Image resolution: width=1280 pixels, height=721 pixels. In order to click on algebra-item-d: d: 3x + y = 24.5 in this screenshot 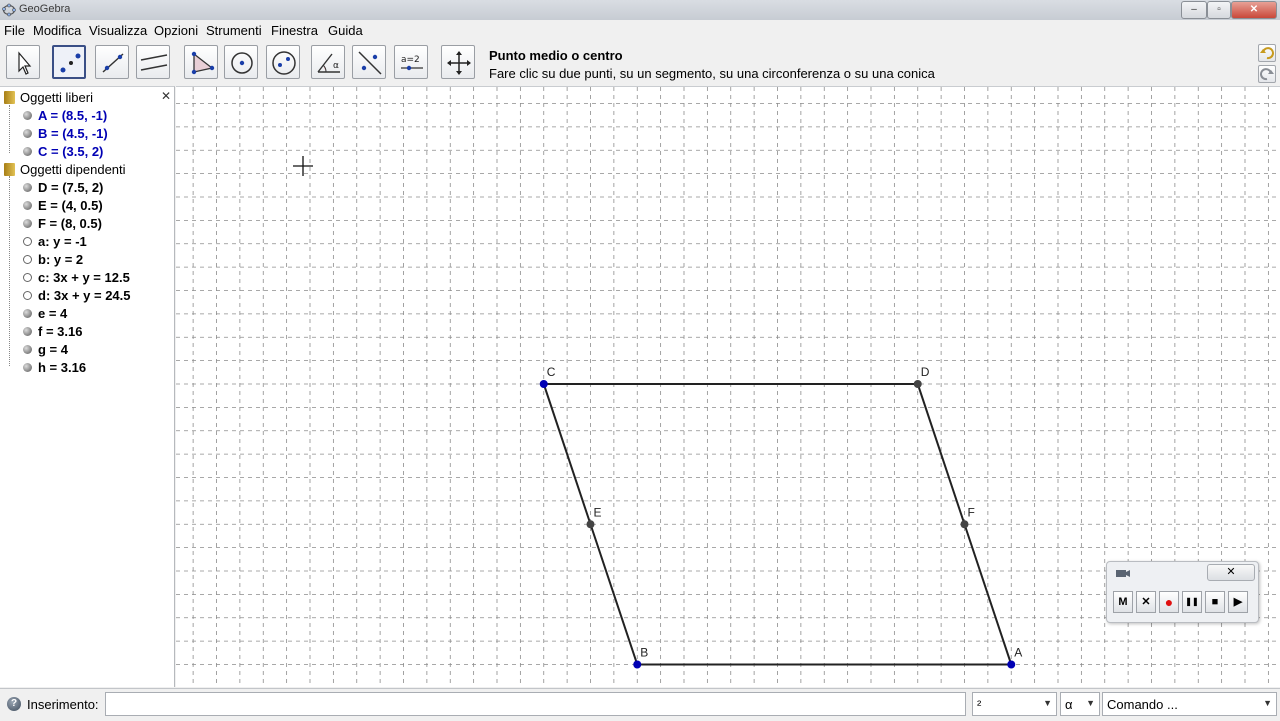, I will do `click(77, 295)`.